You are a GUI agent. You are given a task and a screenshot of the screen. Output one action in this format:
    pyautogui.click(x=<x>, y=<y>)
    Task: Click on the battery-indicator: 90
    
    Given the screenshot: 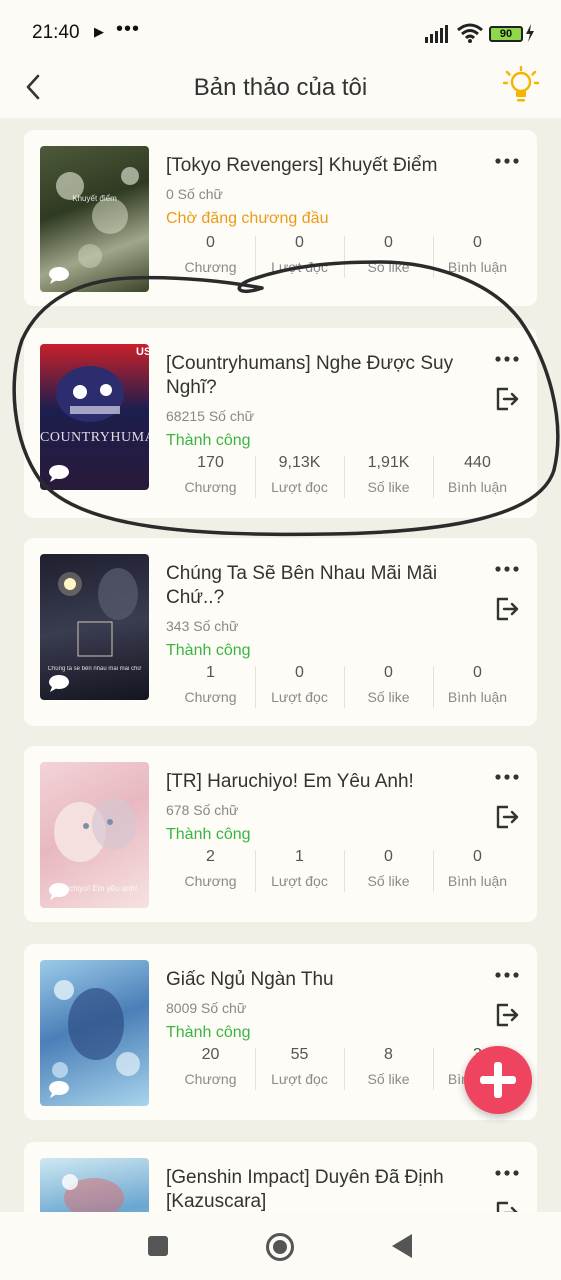 What is the action you would take?
    pyautogui.click(x=506, y=34)
    